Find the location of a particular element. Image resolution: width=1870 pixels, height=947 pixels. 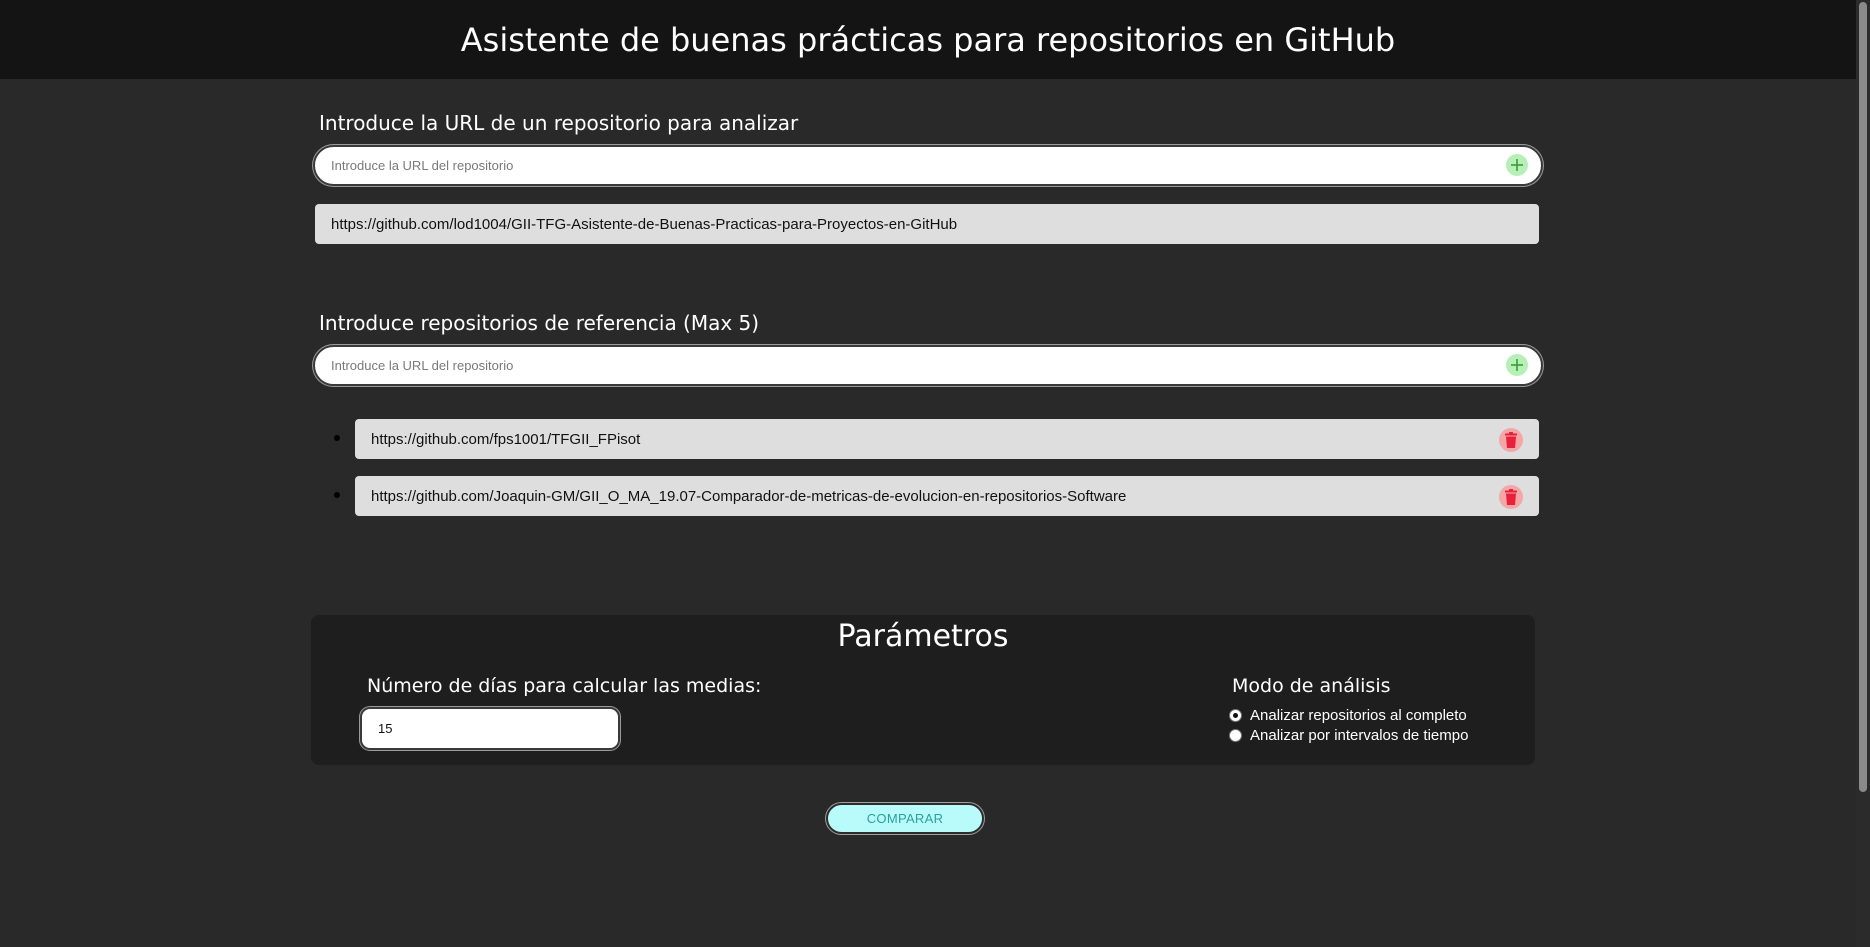

radio-intervals is located at coordinates (1235, 735).